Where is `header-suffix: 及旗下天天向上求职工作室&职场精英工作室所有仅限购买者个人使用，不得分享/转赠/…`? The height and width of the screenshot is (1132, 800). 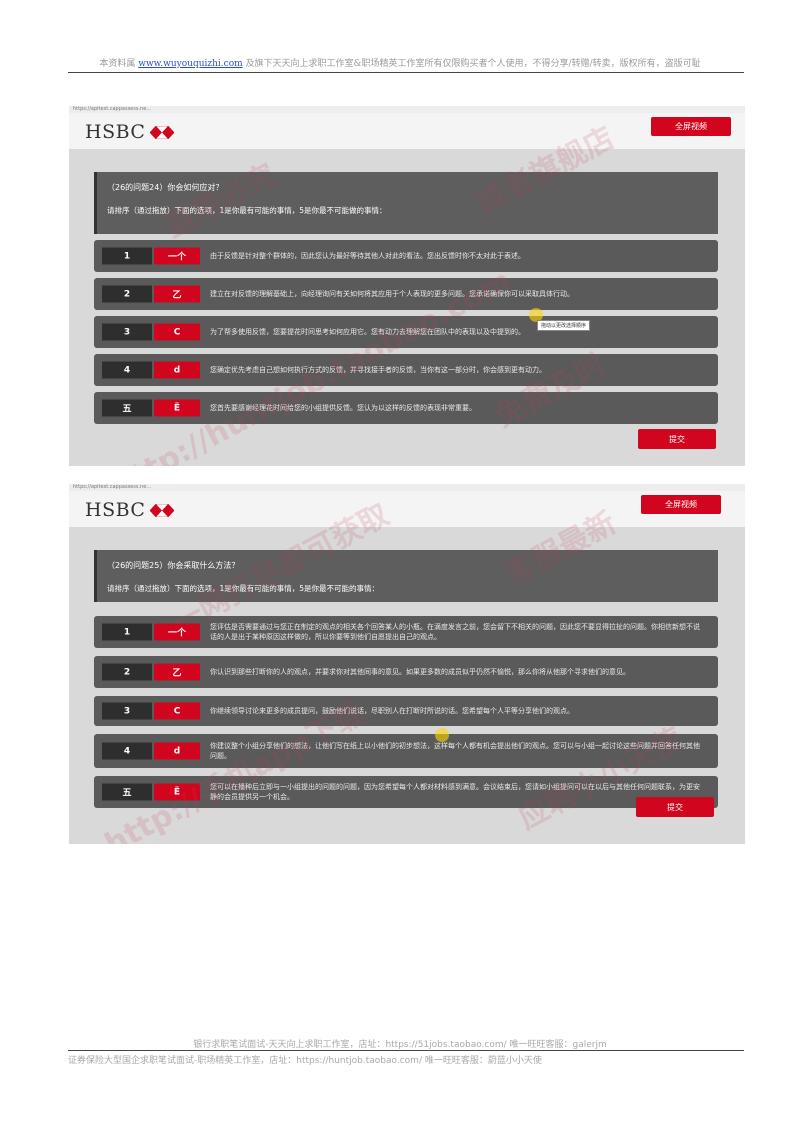
header-suffix: 及旗下天天向上求职工作室&职场精英工作室所有仅限购买者个人使用，不得分享/转赠/… is located at coordinates (473, 64).